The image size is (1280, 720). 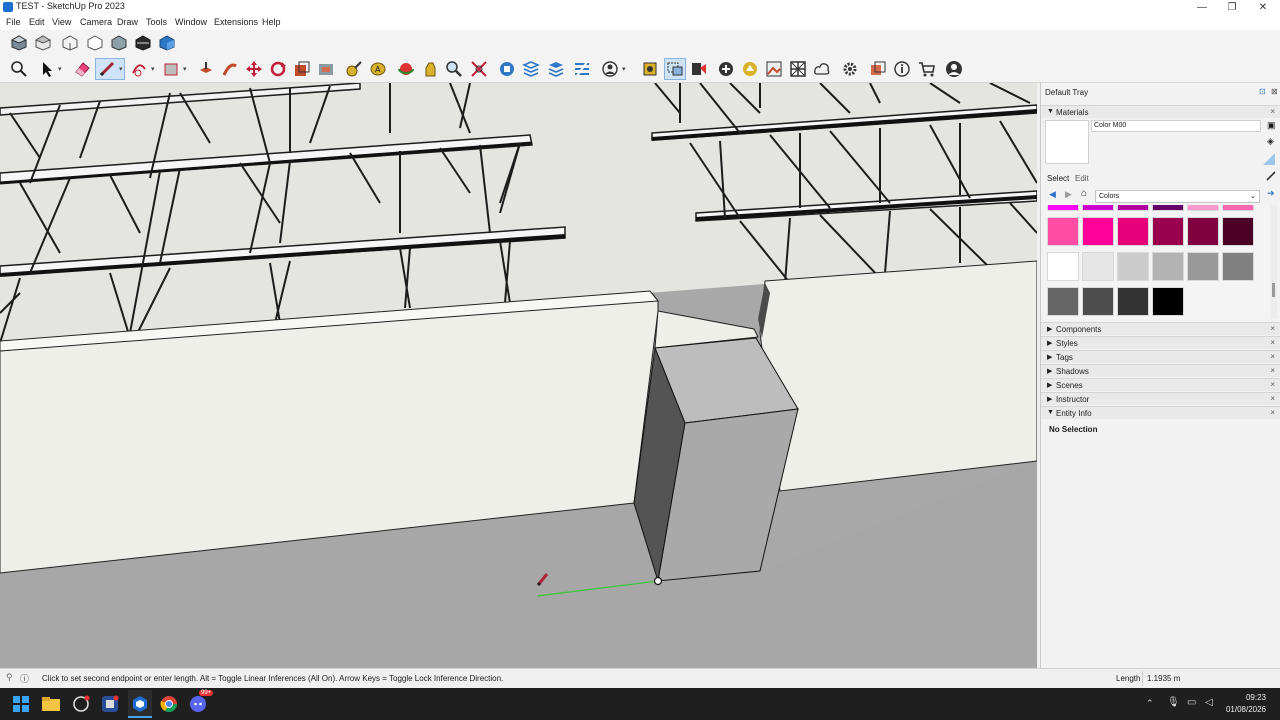 What do you see at coordinates (454, 69) in the screenshot?
I see `zoom-icon` at bounding box center [454, 69].